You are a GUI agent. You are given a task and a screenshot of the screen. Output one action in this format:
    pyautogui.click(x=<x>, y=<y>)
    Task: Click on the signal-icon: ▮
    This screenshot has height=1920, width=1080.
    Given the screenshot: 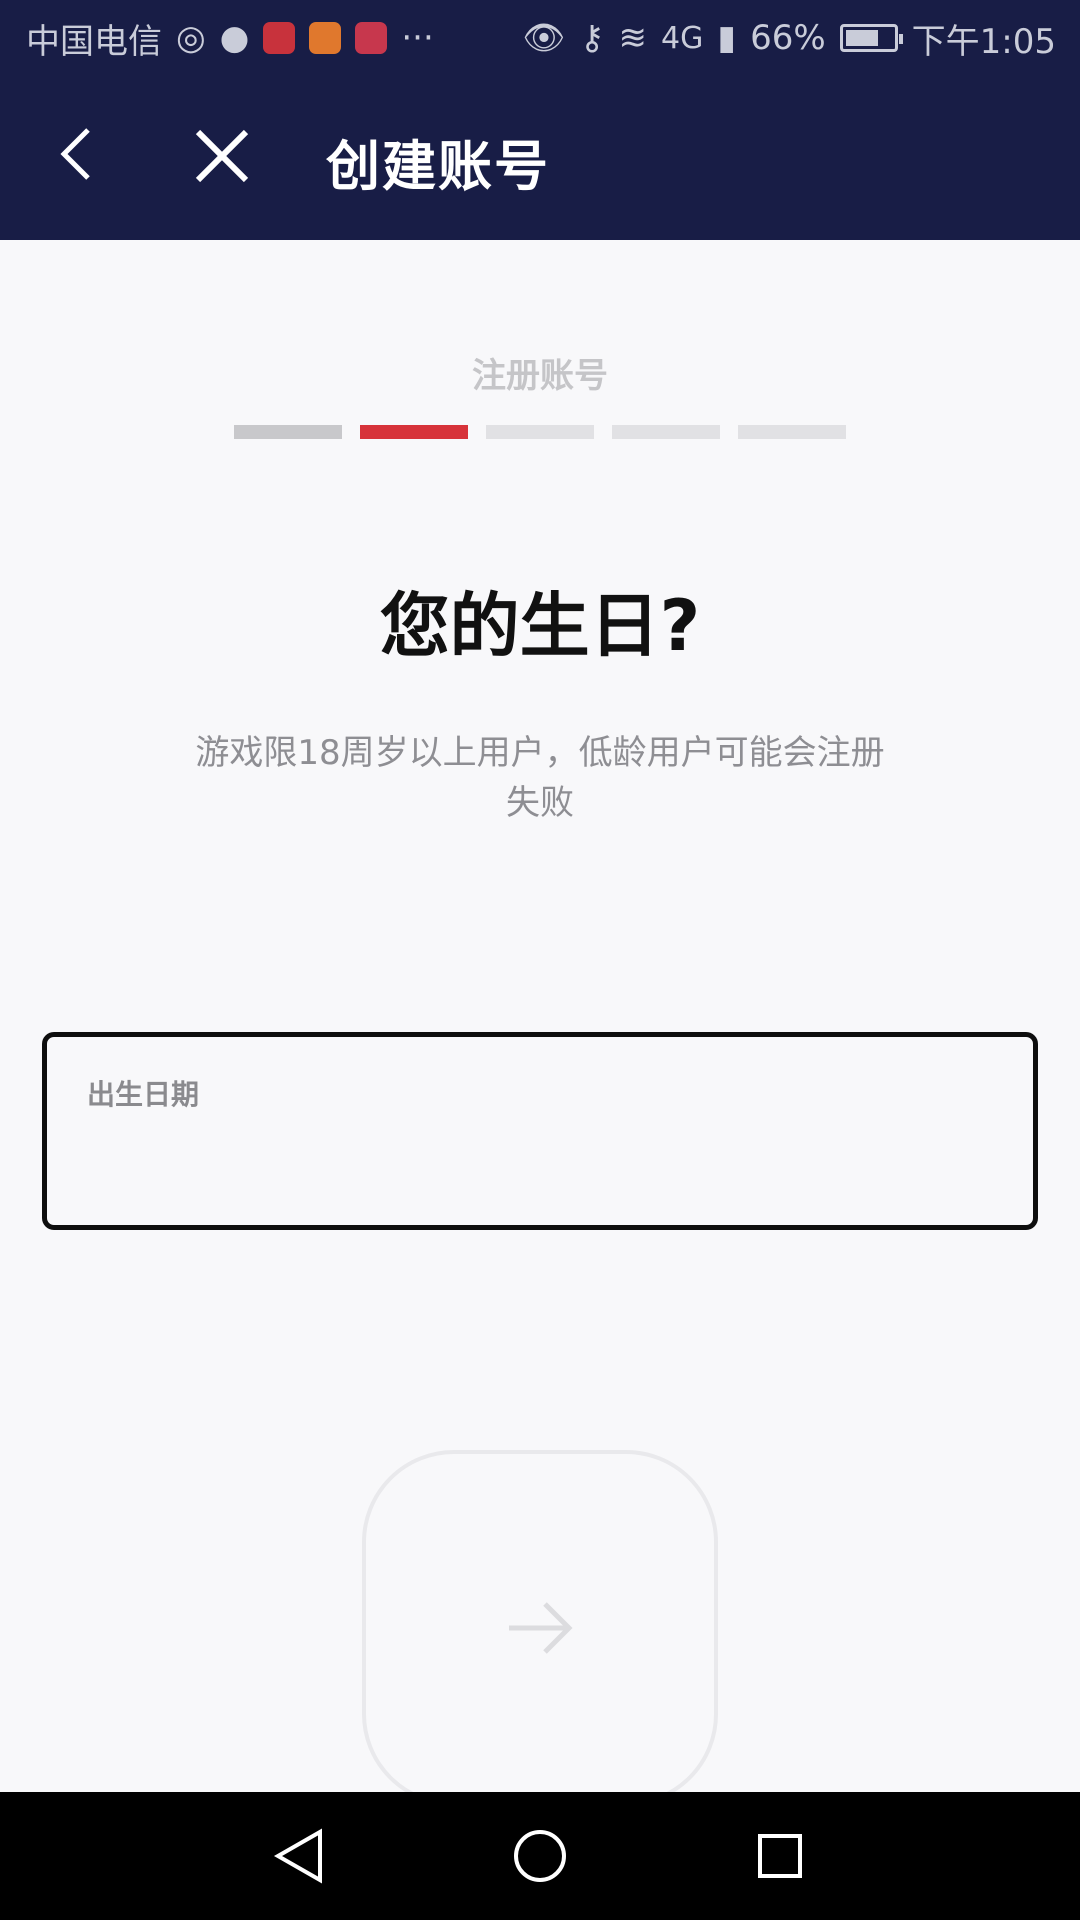 What is the action you would take?
    pyautogui.click(x=727, y=38)
    